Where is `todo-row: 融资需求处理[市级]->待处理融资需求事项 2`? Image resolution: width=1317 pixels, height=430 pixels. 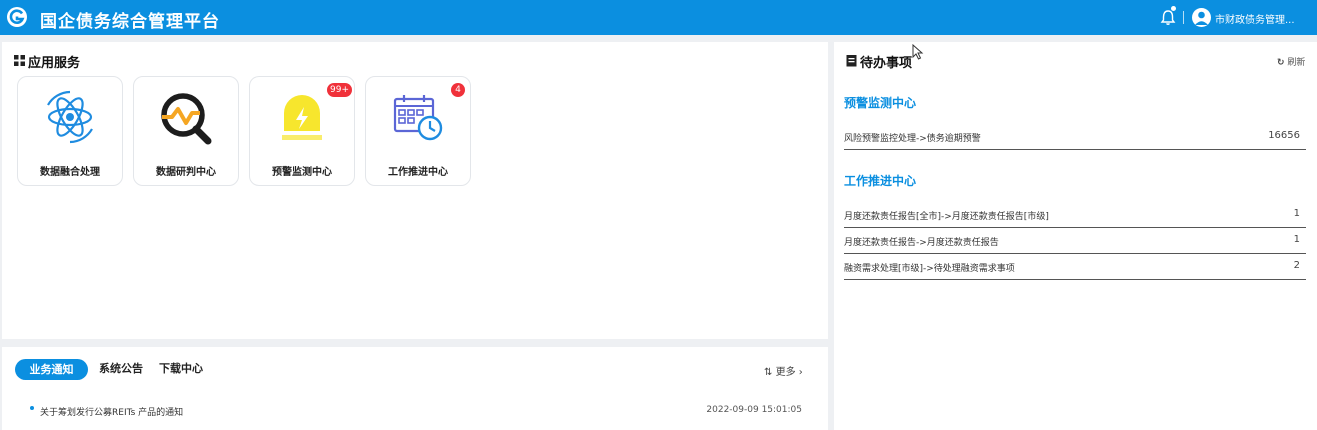 todo-row: 融资需求处理[市级]->待处理融资需求事项 2 is located at coordinates (1075, 269).